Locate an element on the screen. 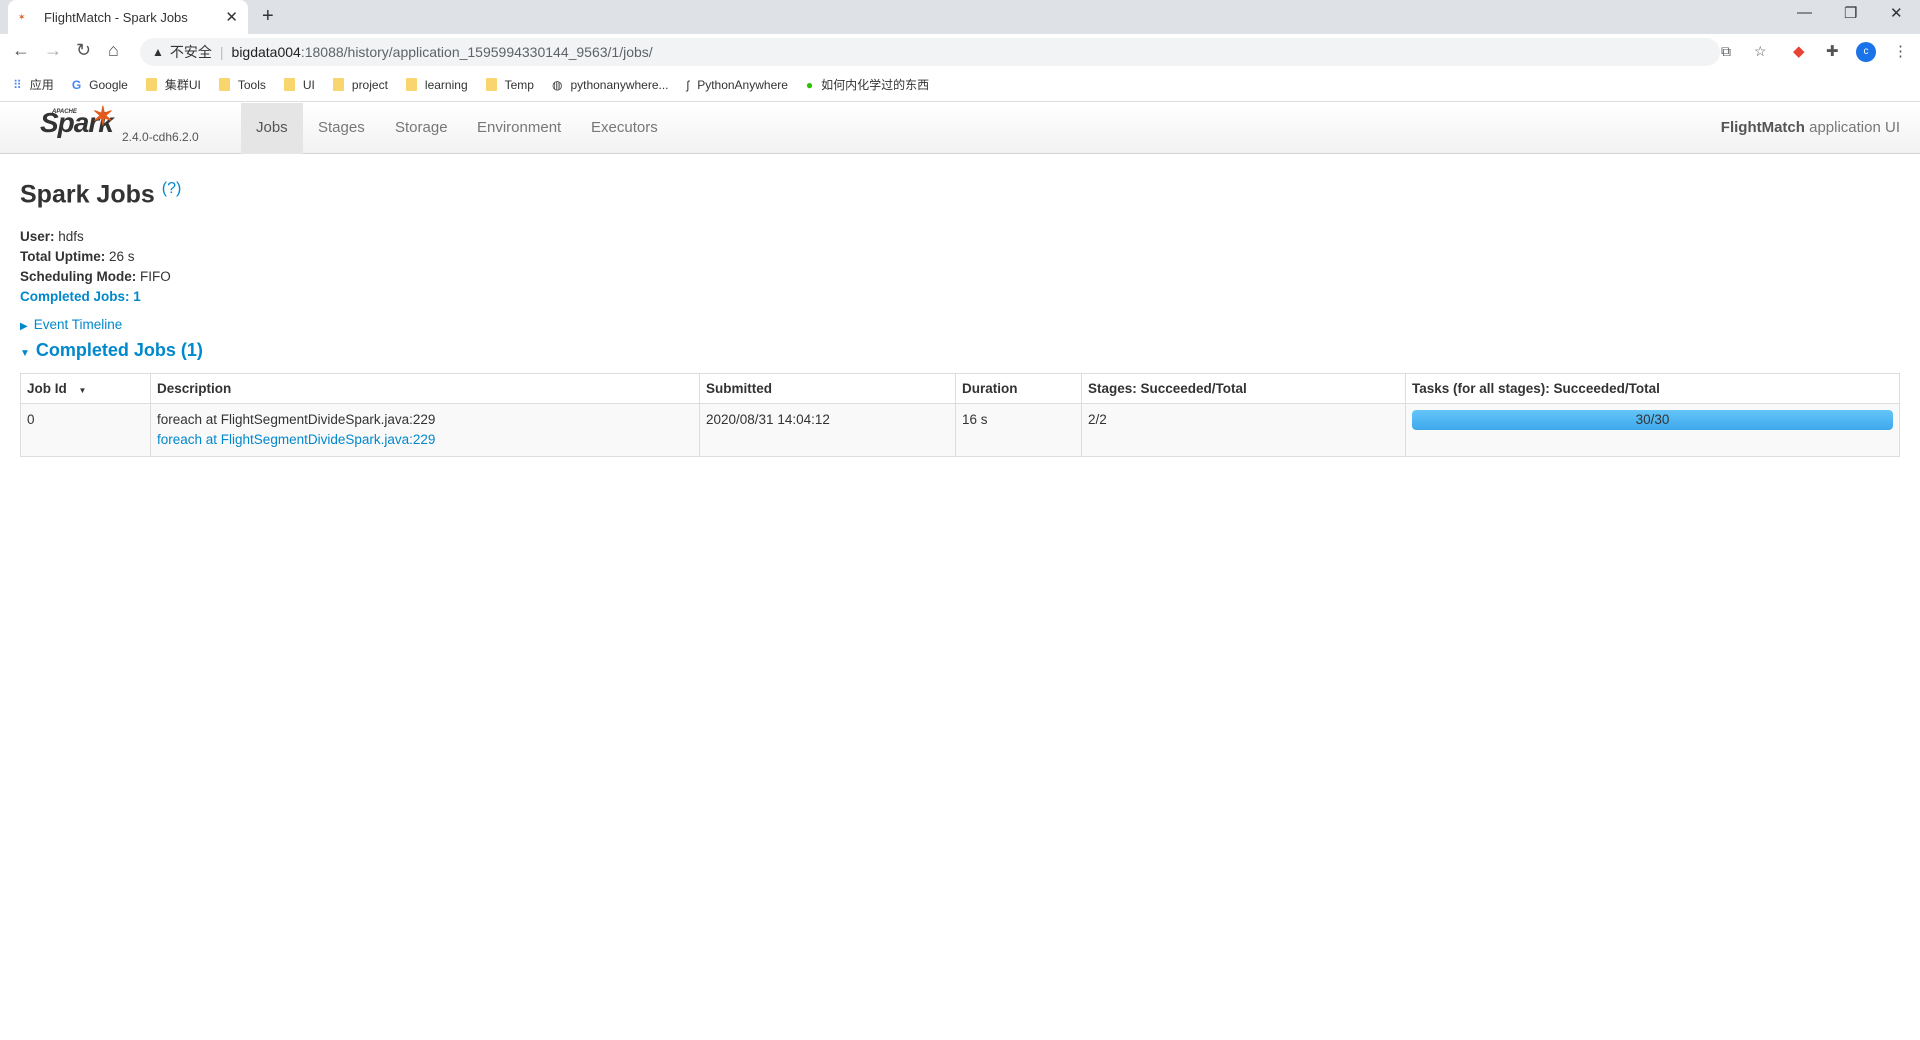 Image resolution: width=1920 pixels, height=1040 pixels. browser-tab: ✶ FlightMatch - Spark Jobs ✕ is located at coordinates (128, 17).